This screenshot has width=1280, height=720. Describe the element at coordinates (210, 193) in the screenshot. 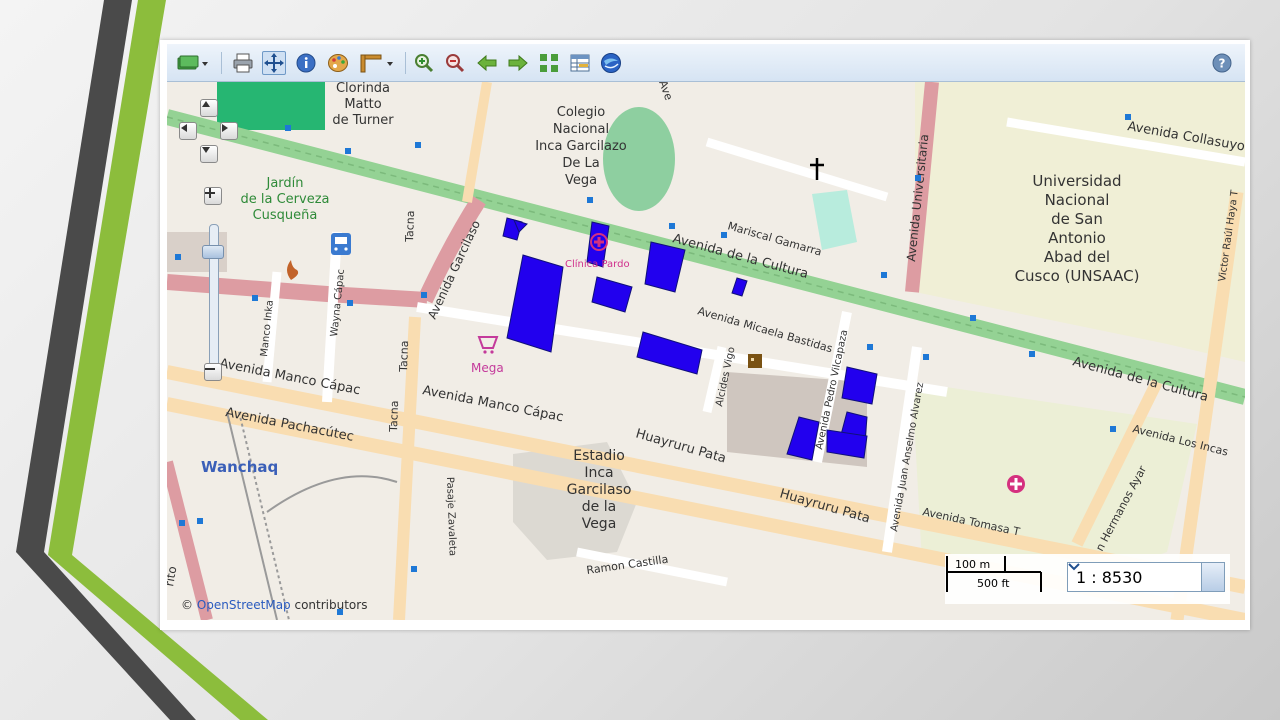

I see `plus-icon` at that location.